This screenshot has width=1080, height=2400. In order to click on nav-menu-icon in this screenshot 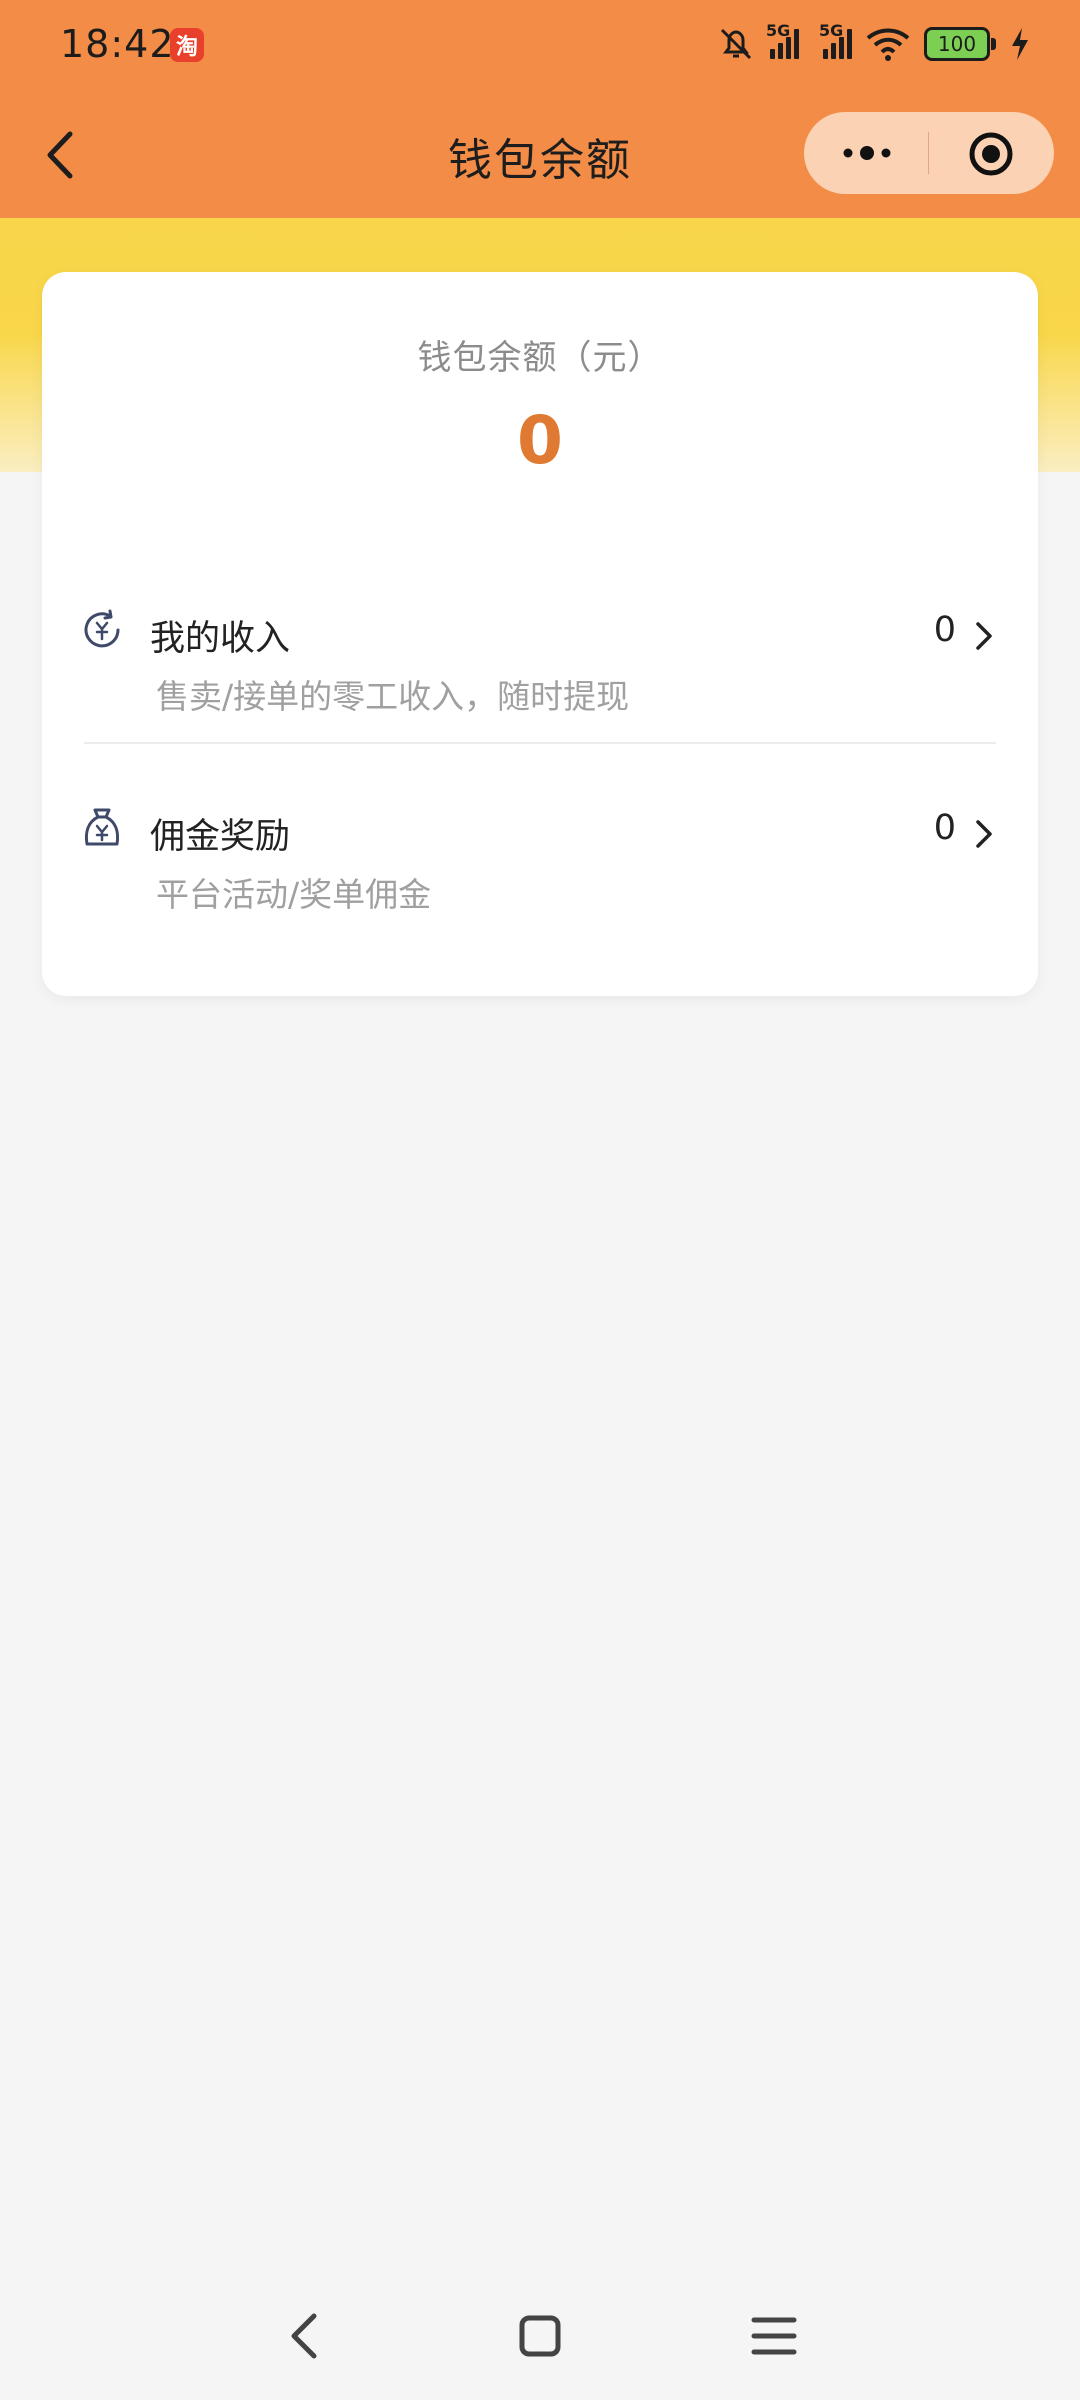, I will do `click(774, 2336)`.